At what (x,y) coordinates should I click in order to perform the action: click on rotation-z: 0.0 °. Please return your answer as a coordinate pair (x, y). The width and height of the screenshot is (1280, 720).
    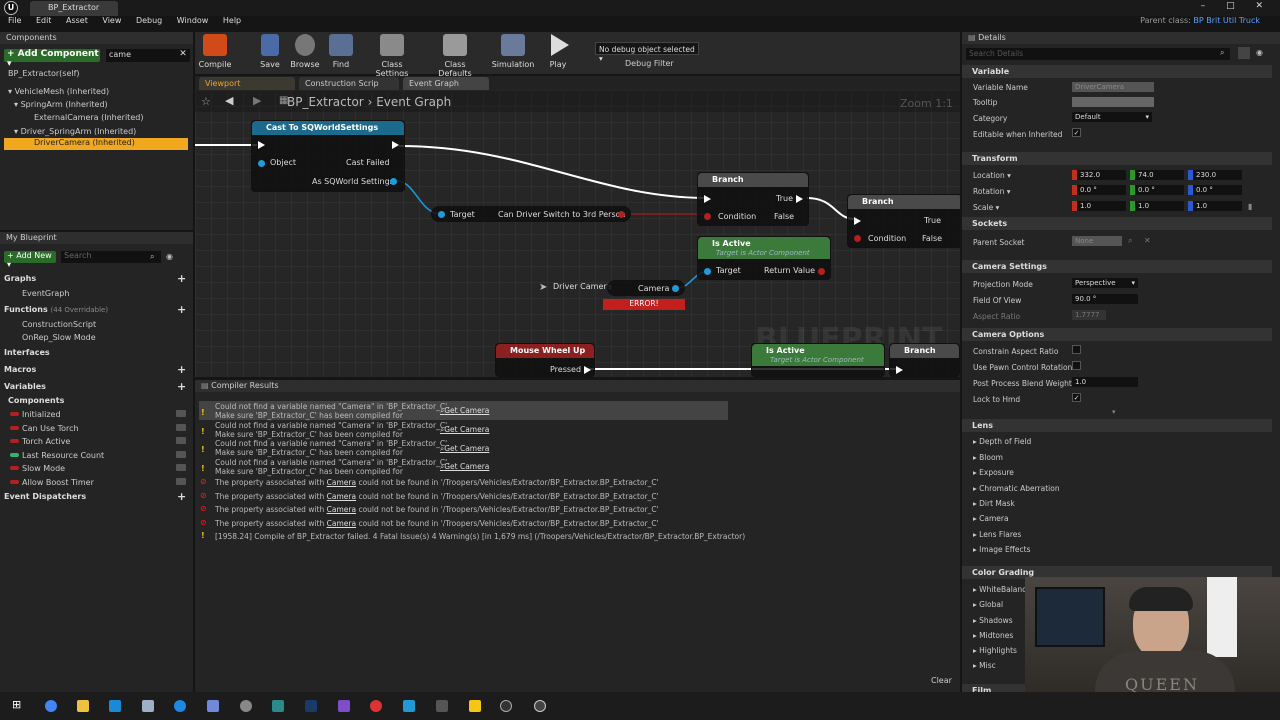
    Looking at the image, I should click on (1215, 190).